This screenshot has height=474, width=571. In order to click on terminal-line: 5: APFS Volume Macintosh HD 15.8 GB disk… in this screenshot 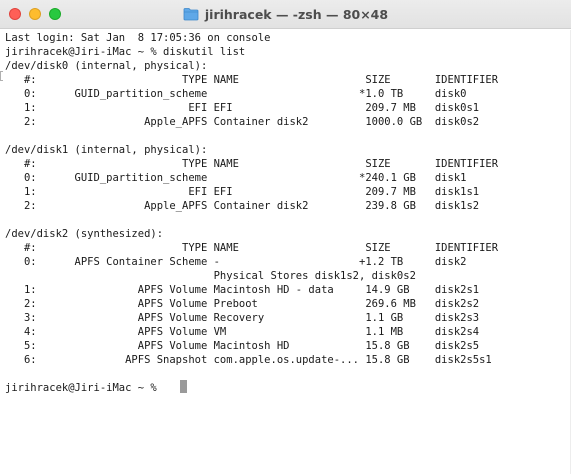, I will do `click(242, 346)`.